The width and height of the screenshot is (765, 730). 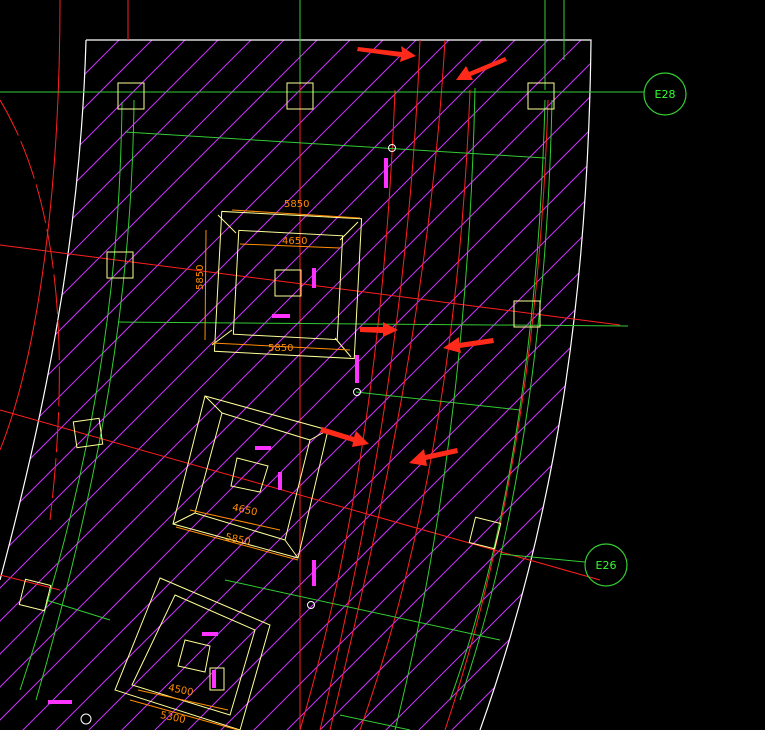 I want to click on grid-bubble-e28: E28, so click(x=665, y=94).